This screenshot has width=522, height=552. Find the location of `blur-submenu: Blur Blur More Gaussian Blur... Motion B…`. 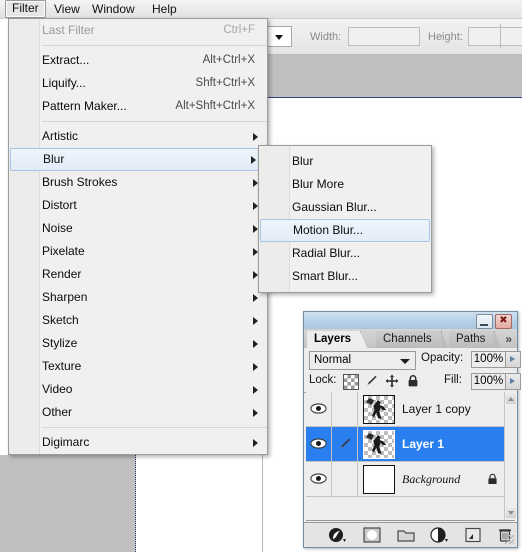

blur-submenu: Blur Blur More Gaussian Blur... Motion B… is located at coordinates (345, 219).